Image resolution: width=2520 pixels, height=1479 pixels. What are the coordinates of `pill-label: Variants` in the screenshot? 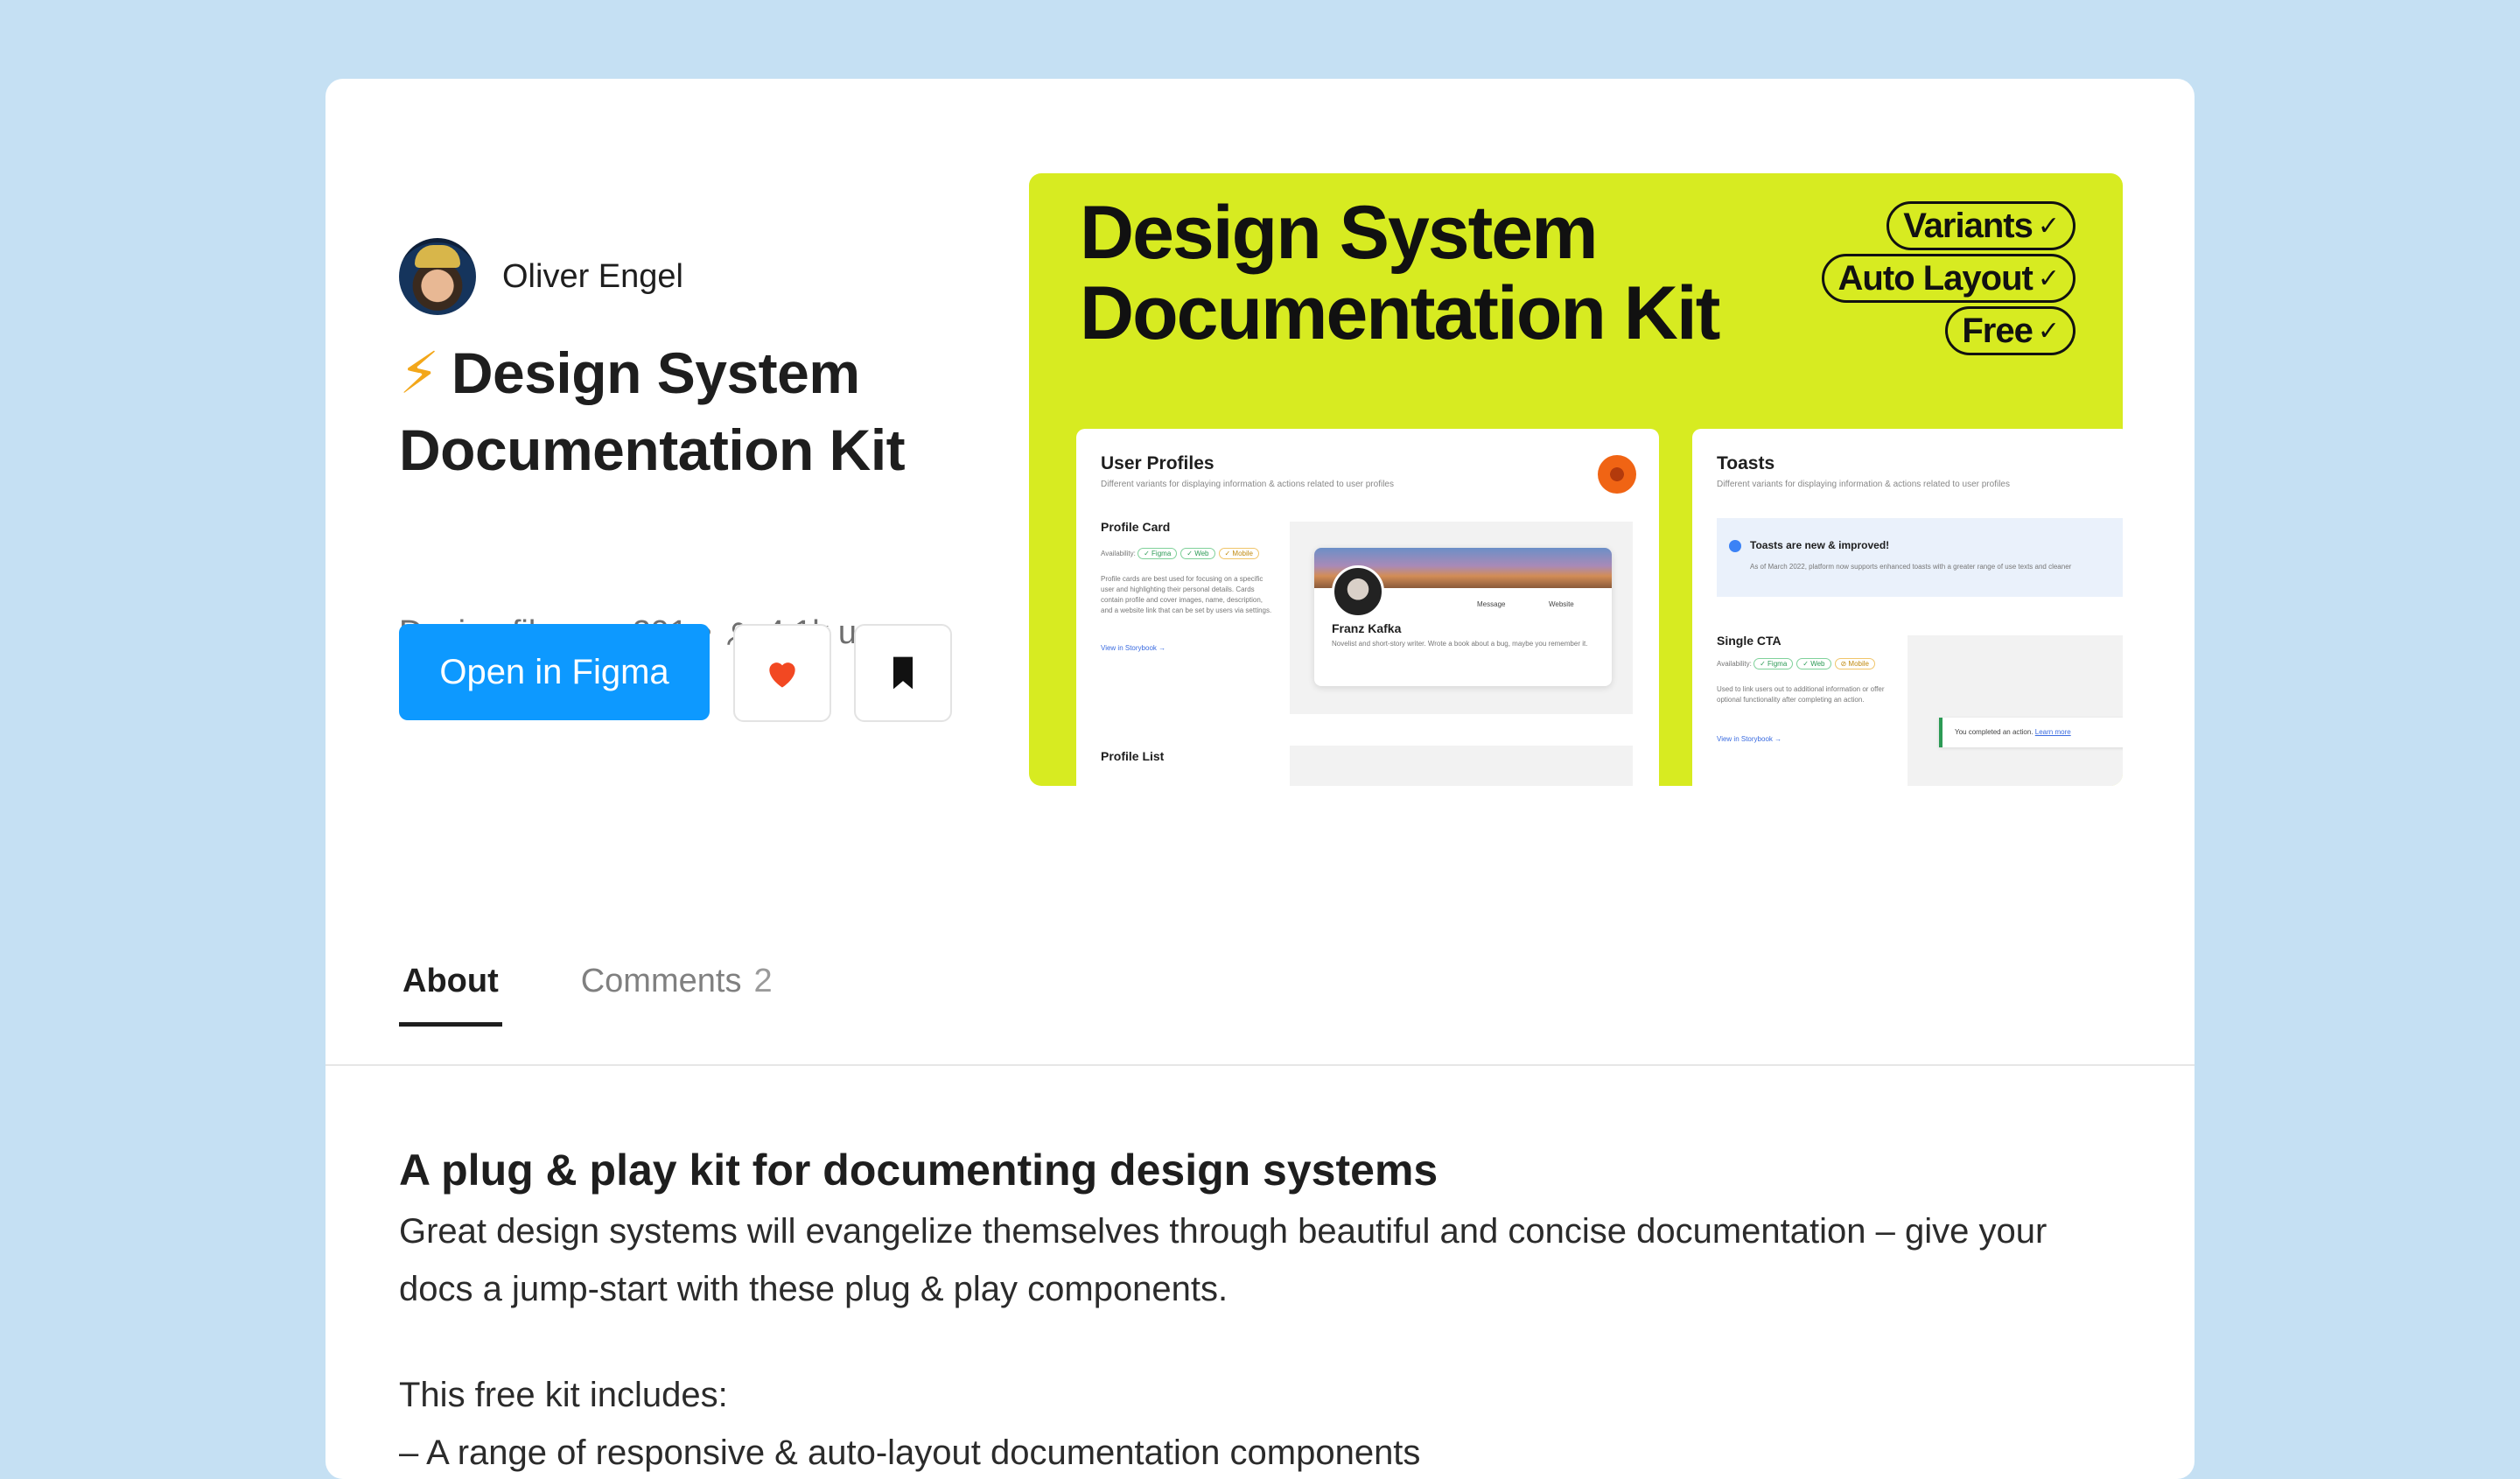 It's located at (1968, 225).